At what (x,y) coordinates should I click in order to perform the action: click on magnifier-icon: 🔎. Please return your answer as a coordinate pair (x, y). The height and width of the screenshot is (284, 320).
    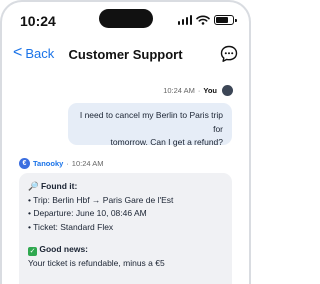
    Looking at the image, I should click on (33, 186).